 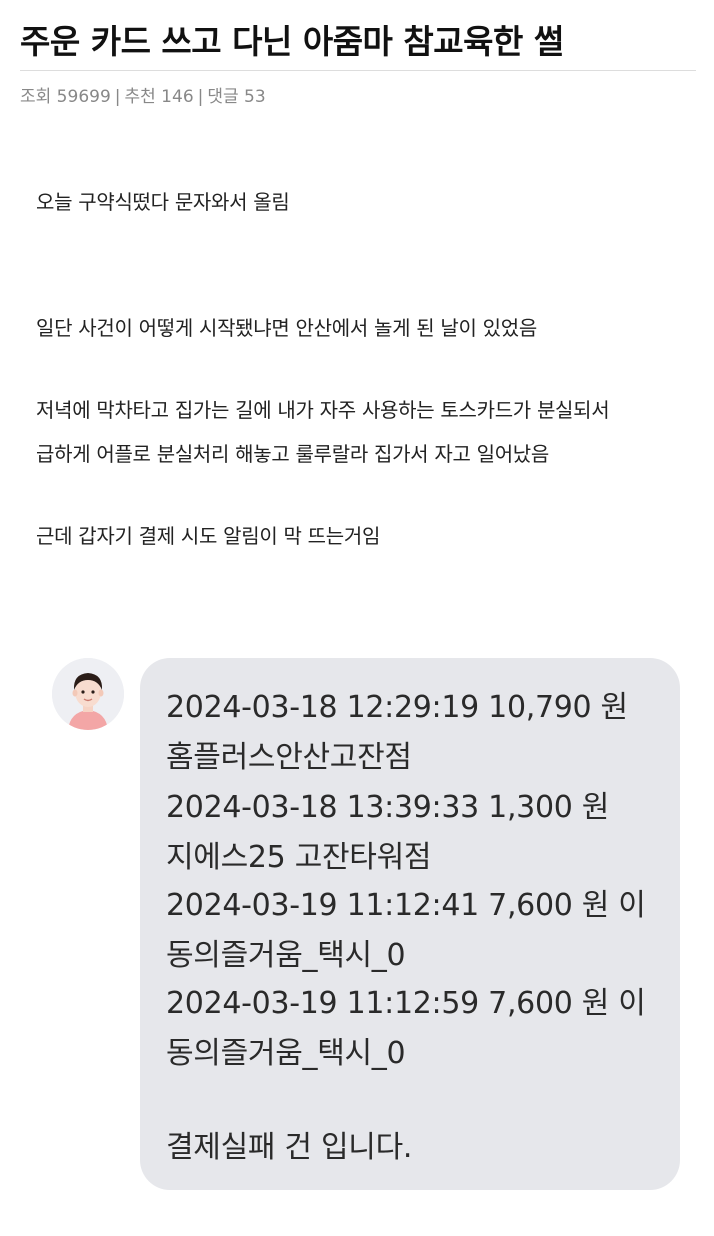 What do you see at coordinates (292, 41) in the screenshot?
I see `post-title: 주운 카드 쓰고 다닌 아줌마 참교육한 썰` at bounding box center [292, 41].